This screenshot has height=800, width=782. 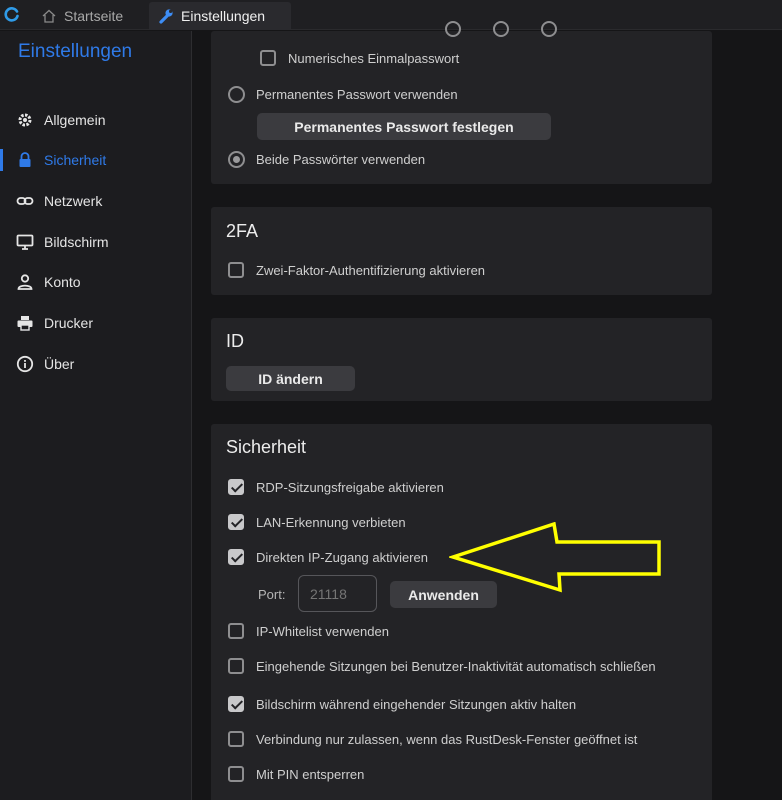 I want to click on both-passwords-label: Beide Passwörter verwenden, so click(x=341, y=159).